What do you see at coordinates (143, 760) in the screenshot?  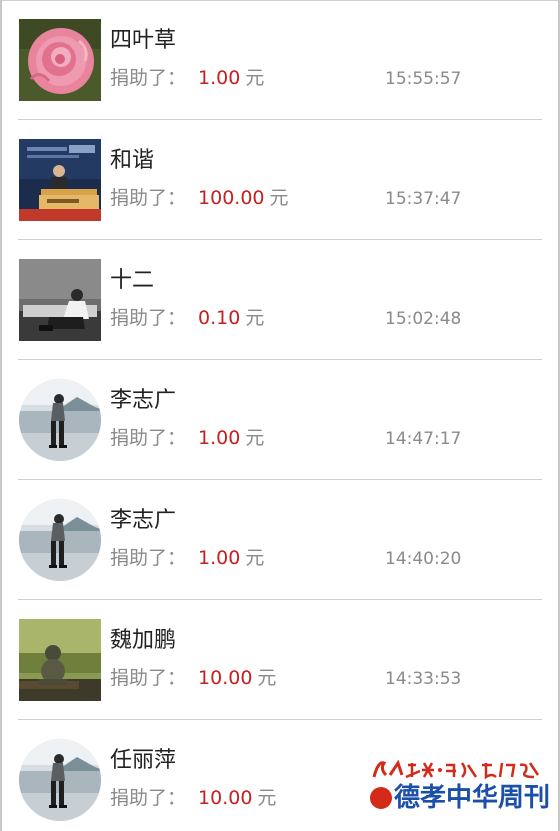 I see `donor-name: 任丽萍` at bounding box center [143, 760].